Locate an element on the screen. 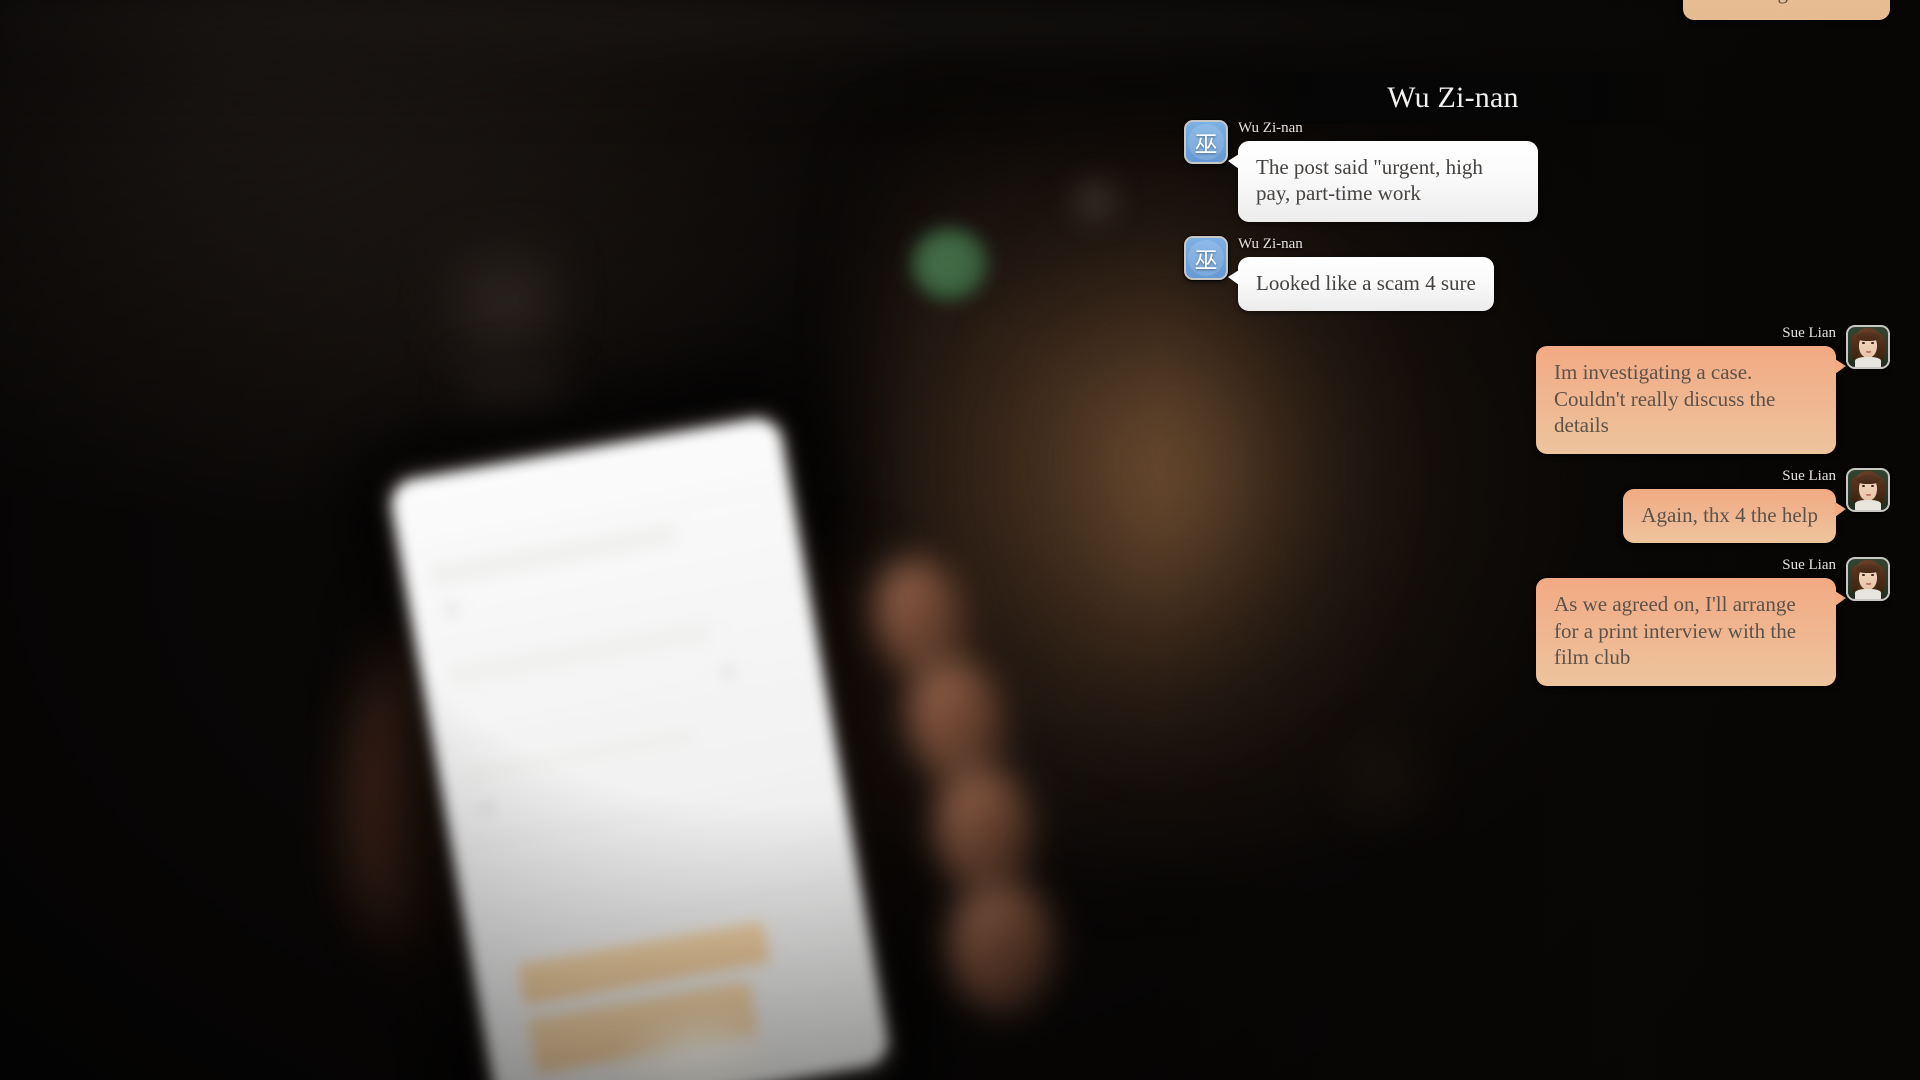 The image size is (1920, 1080). chat-header: Wu Zi-nan is located at coordinates (1453, 98).